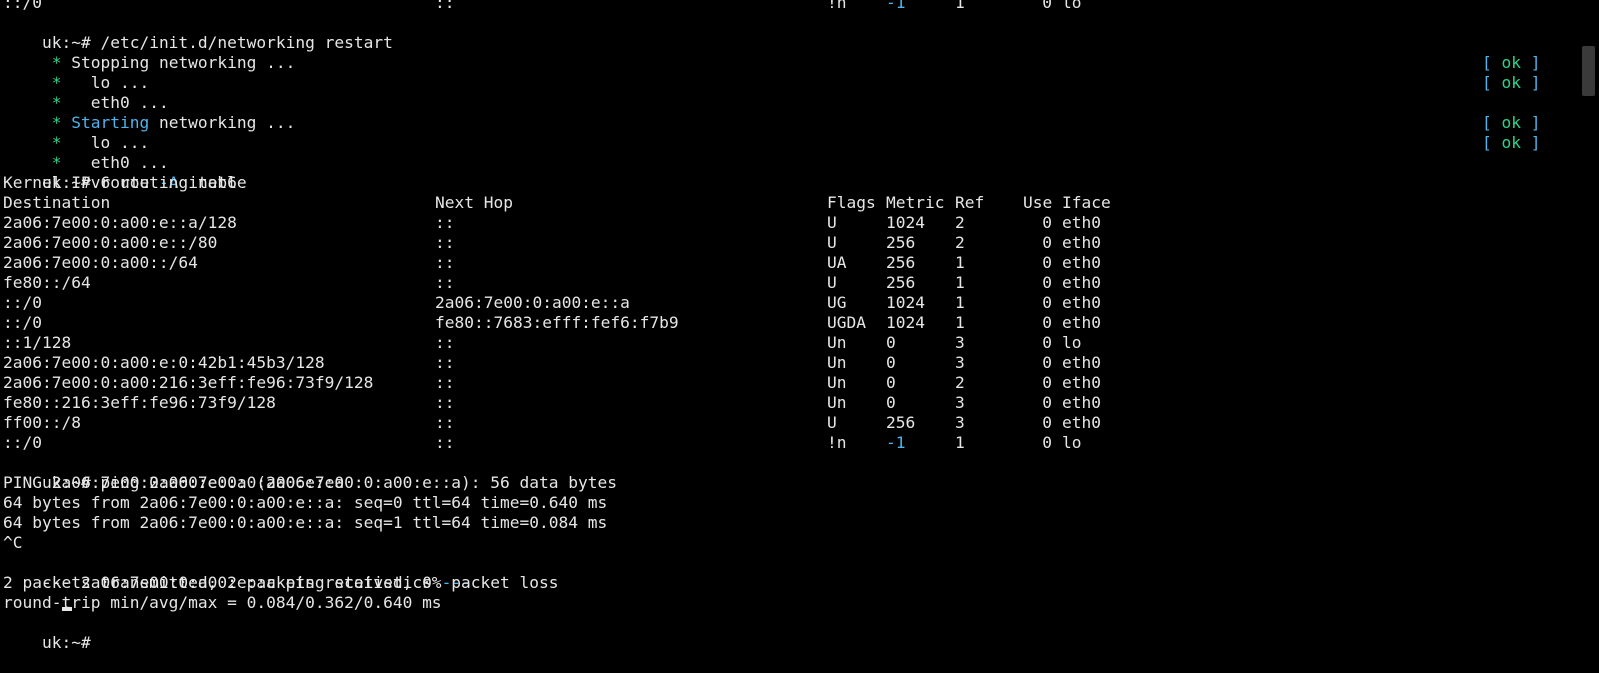  Describe the element at coordinates (603, 243) in the screenshot. I see `route-row: 2a06:7e00:0:a00:e::/80:: U 256 2 0 eth0` at that location.